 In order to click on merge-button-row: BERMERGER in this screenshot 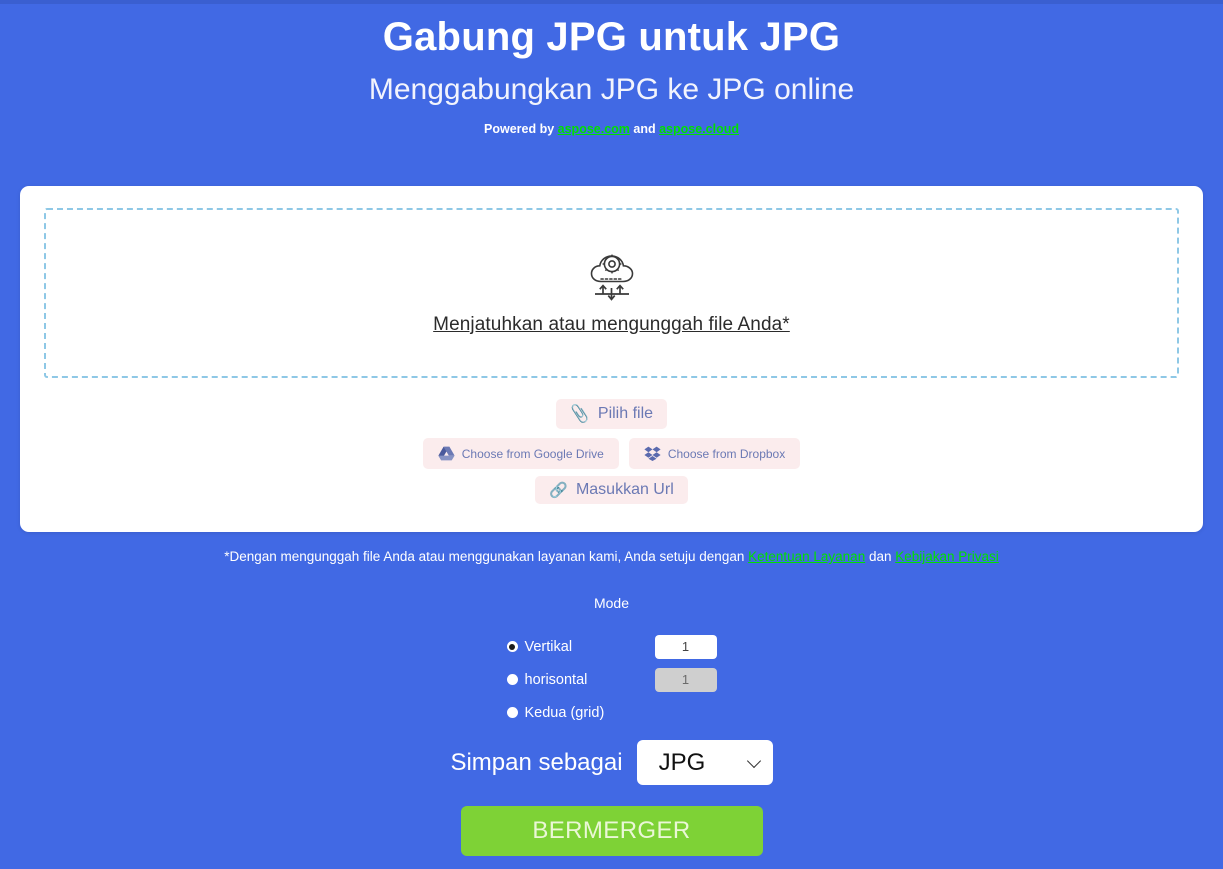, I will do `click(611, 831)`.